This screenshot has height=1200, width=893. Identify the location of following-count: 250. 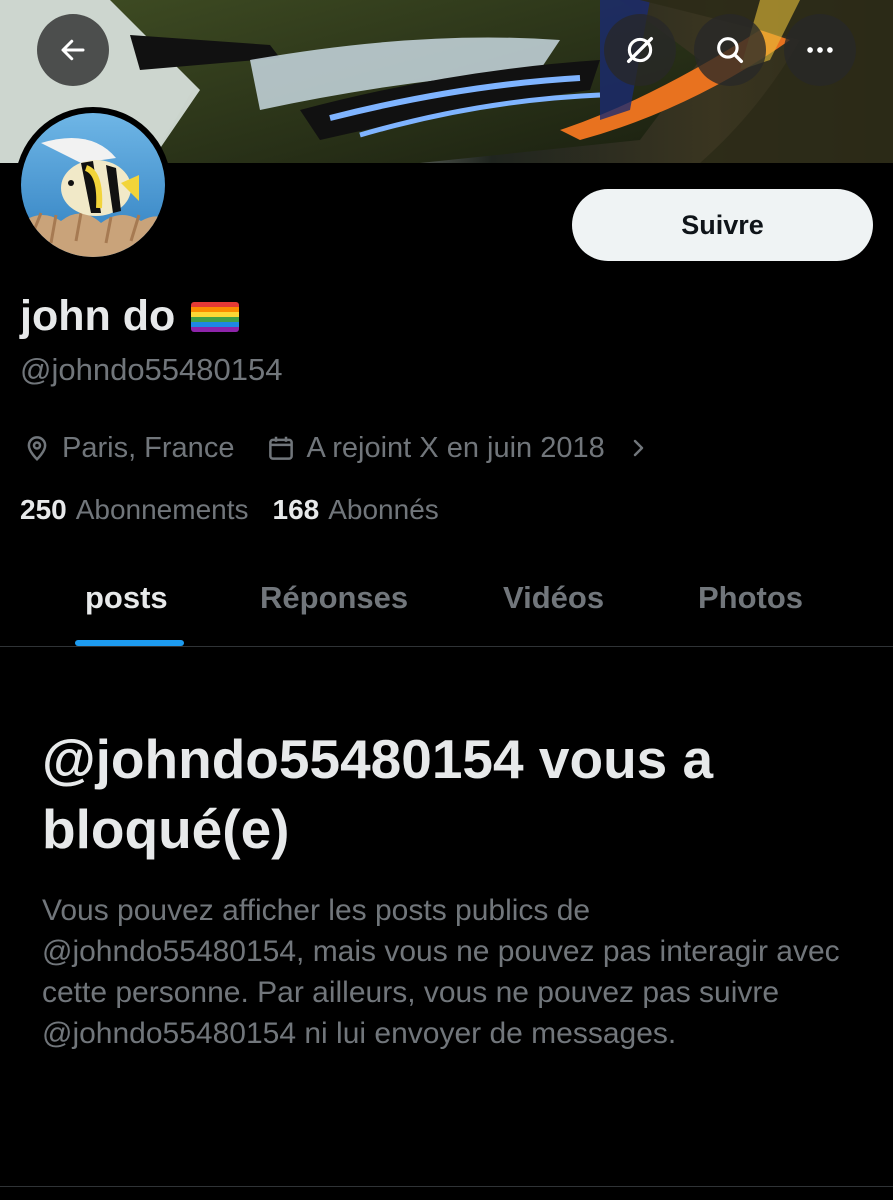
(43, 509).